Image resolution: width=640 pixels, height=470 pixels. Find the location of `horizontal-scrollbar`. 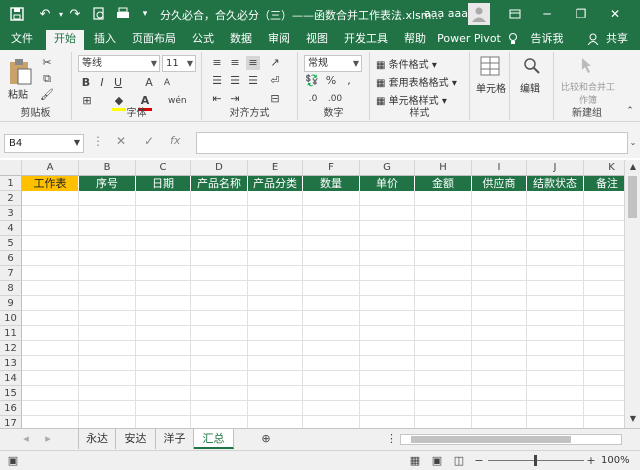

horizontal-scrollbar is located at coordinates (511, 439).